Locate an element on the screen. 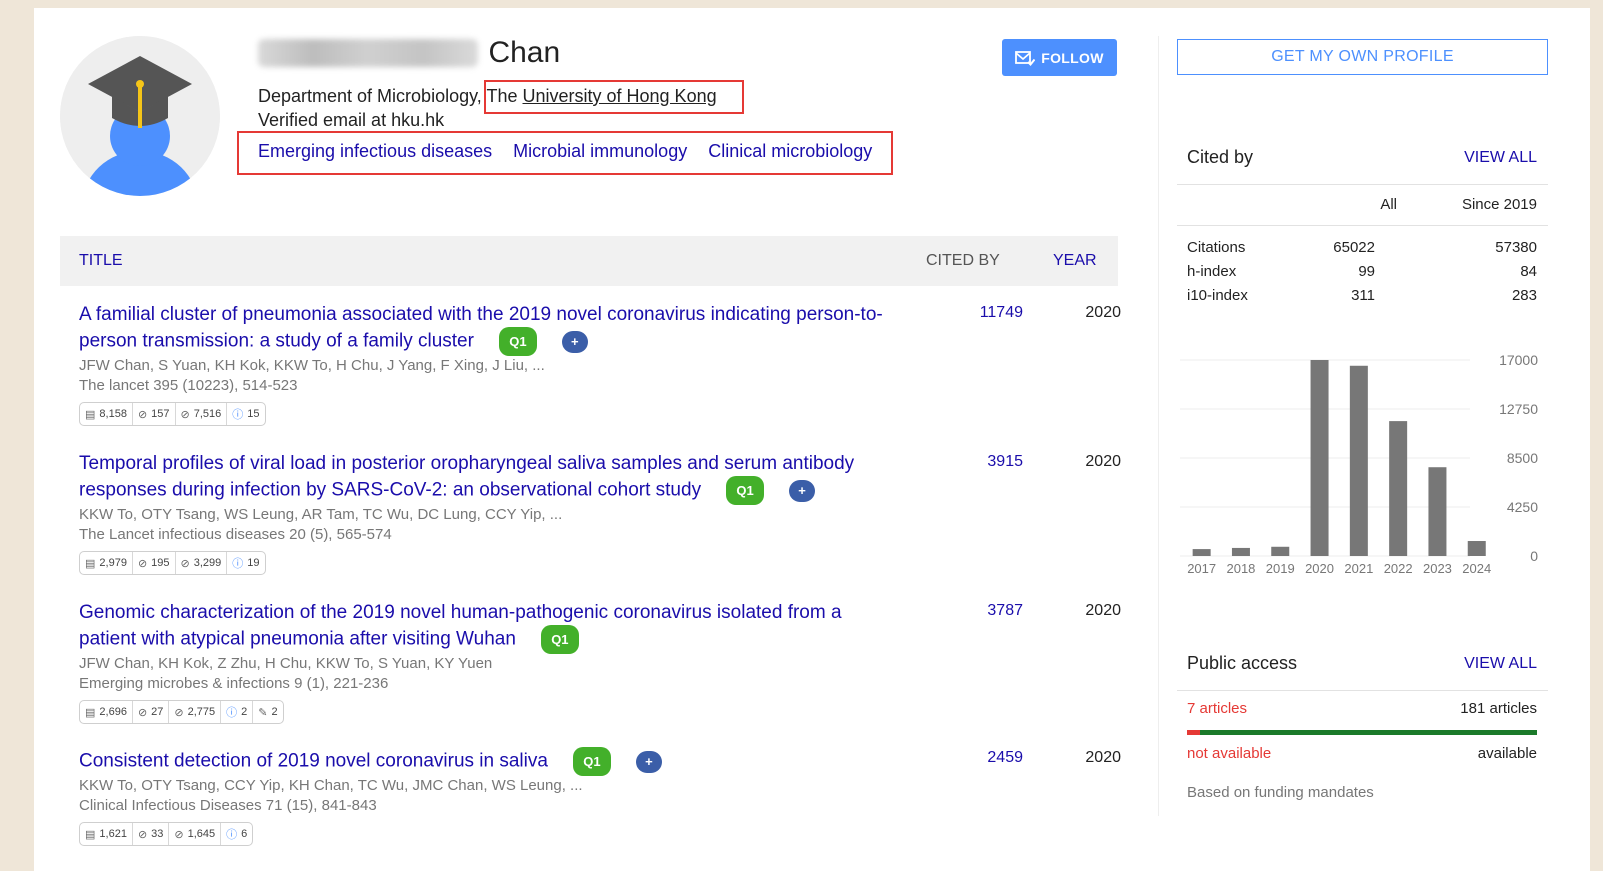 Image resolution: width=1603 pixels, height=871 pixels. metric-value: 2,775 is located at coordinates (201, 712).